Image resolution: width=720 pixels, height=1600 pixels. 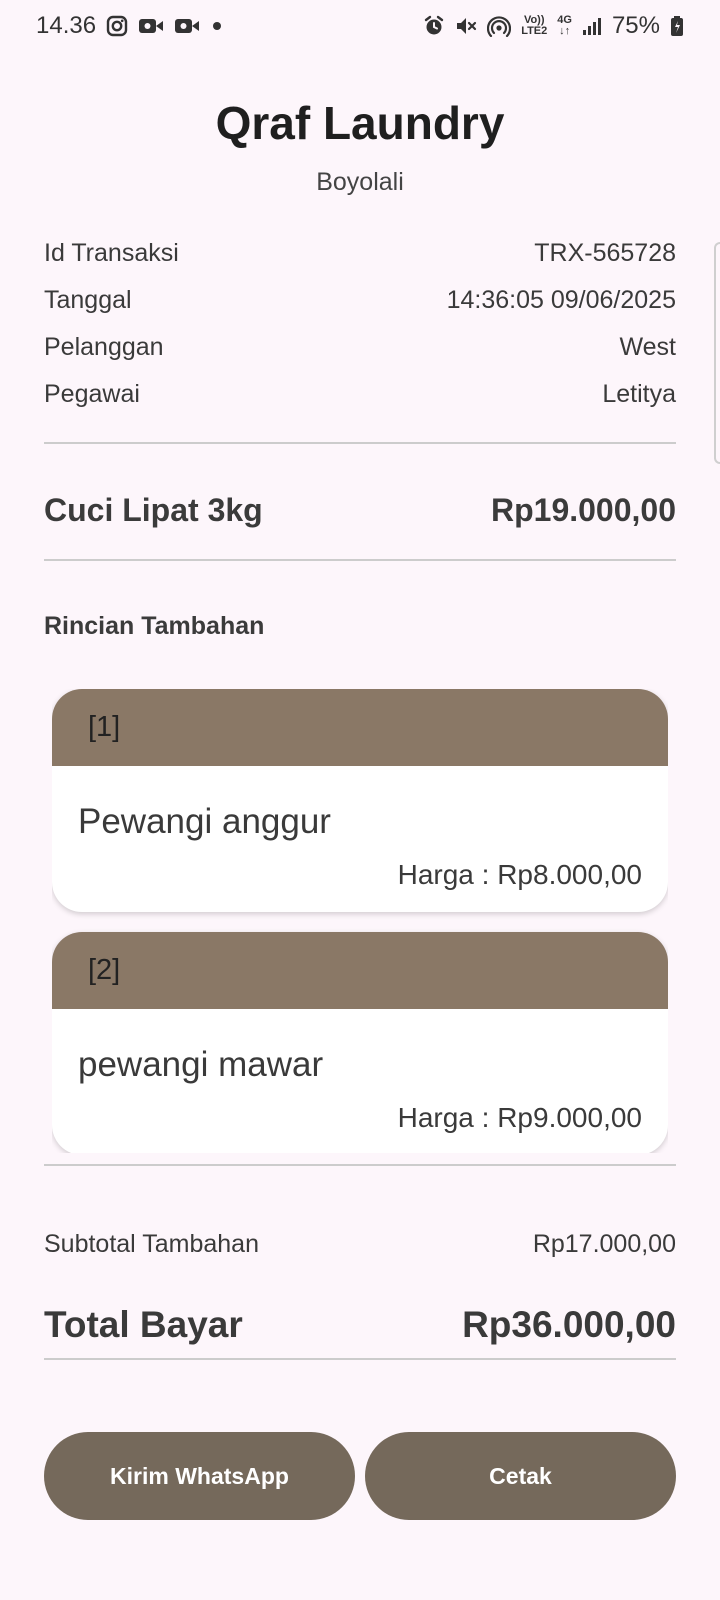 What do you see at coordinates (635, 25) in the screenshot?
I see `battery-percent: 75%` at bounding box center [635, 25].